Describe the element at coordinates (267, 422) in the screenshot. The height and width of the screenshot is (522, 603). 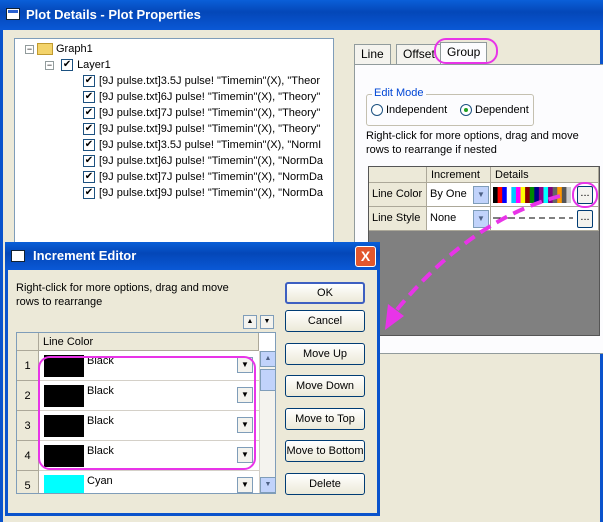
I see `list-scrollbar: ▲ ▼` at that location.